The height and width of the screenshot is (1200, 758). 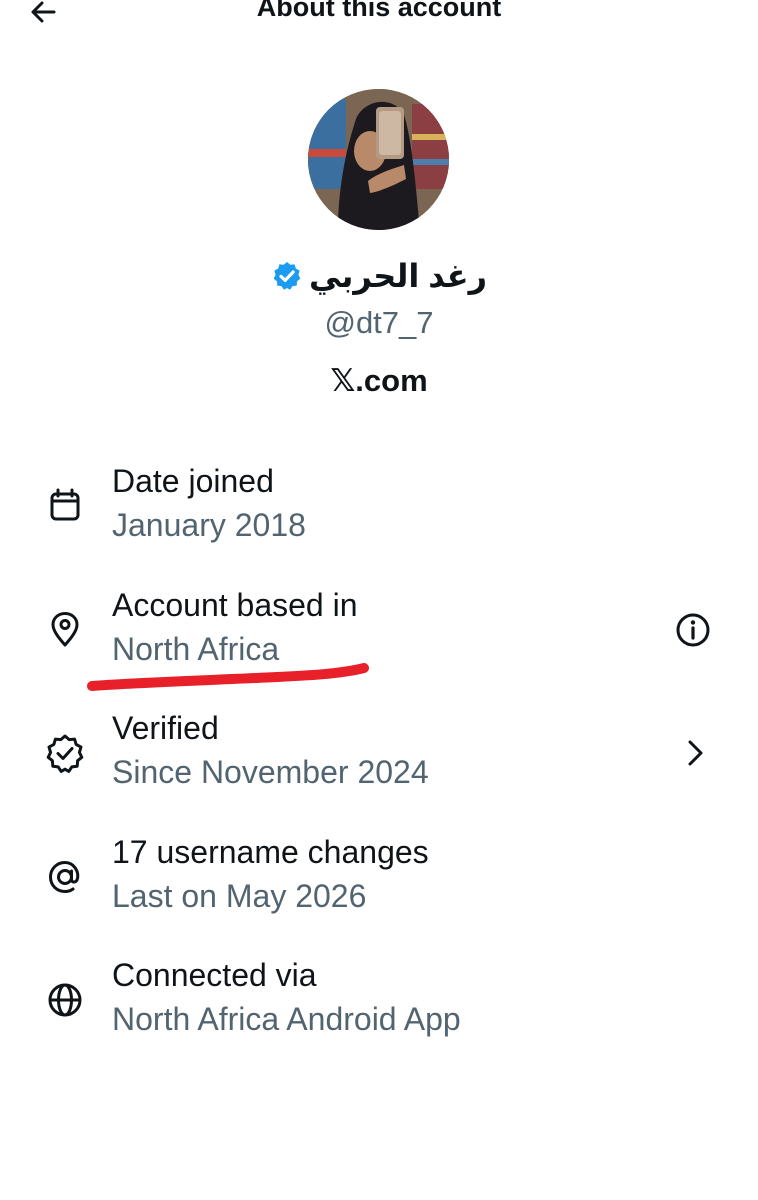 What do you see at coordinates (65, 506) in the screenshot?
I see `calendar-icon` at bounding box center [65, 506].